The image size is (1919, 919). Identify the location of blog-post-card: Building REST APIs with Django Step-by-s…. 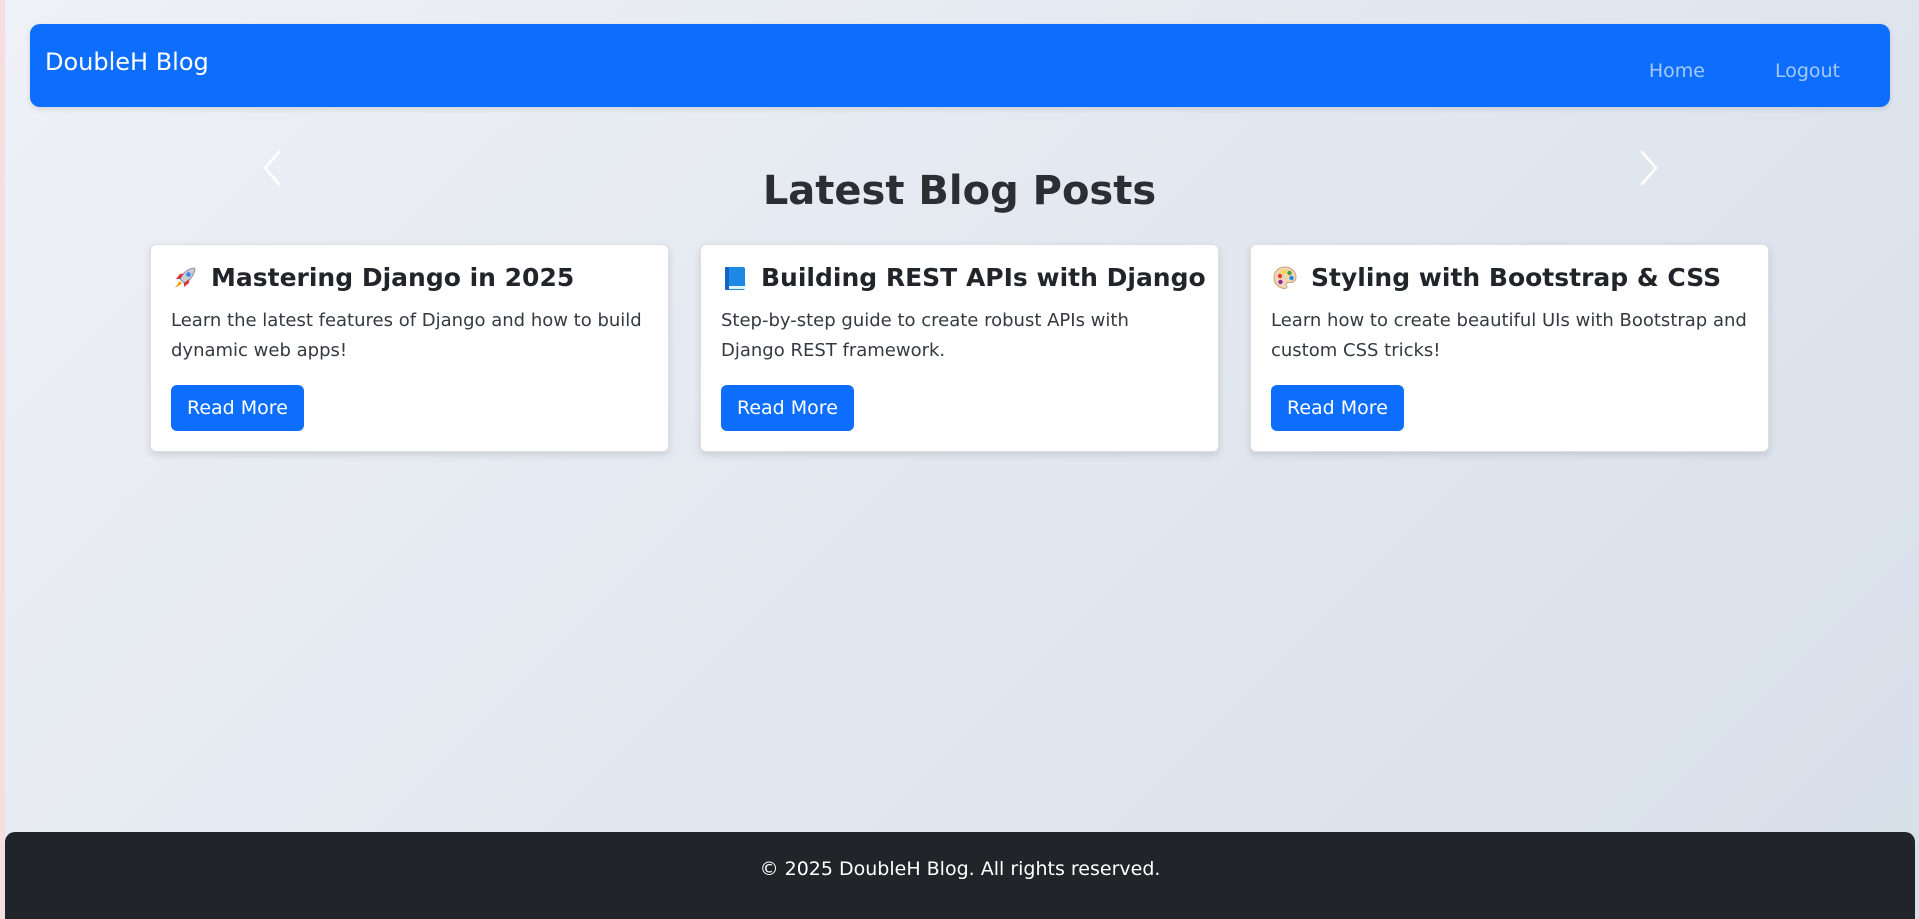
(959, 348).